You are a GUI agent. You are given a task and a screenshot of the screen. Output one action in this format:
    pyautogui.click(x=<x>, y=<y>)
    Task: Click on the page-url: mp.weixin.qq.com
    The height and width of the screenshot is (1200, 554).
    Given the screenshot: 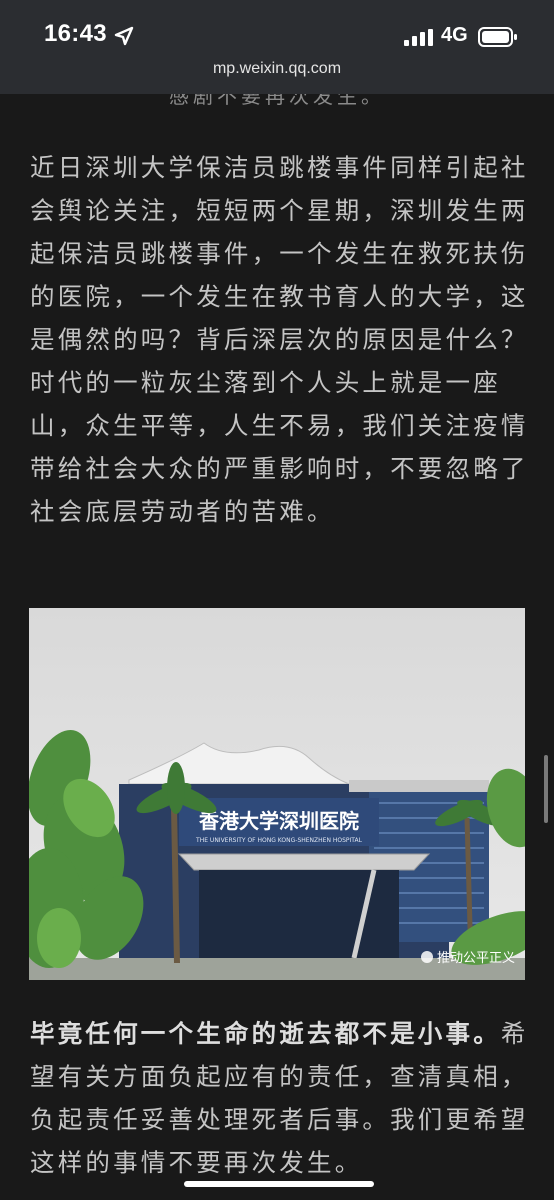 What is the action you would take?
    pyautogui.click(x=277, y=69)
    